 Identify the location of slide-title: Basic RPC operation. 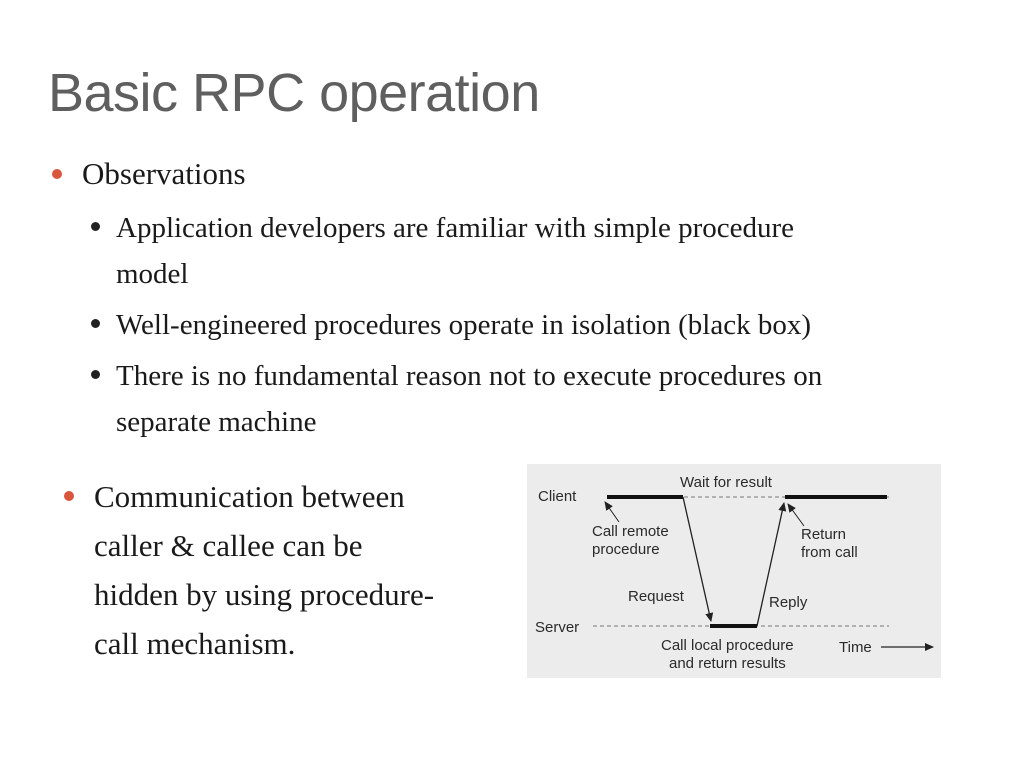
(294, 93).